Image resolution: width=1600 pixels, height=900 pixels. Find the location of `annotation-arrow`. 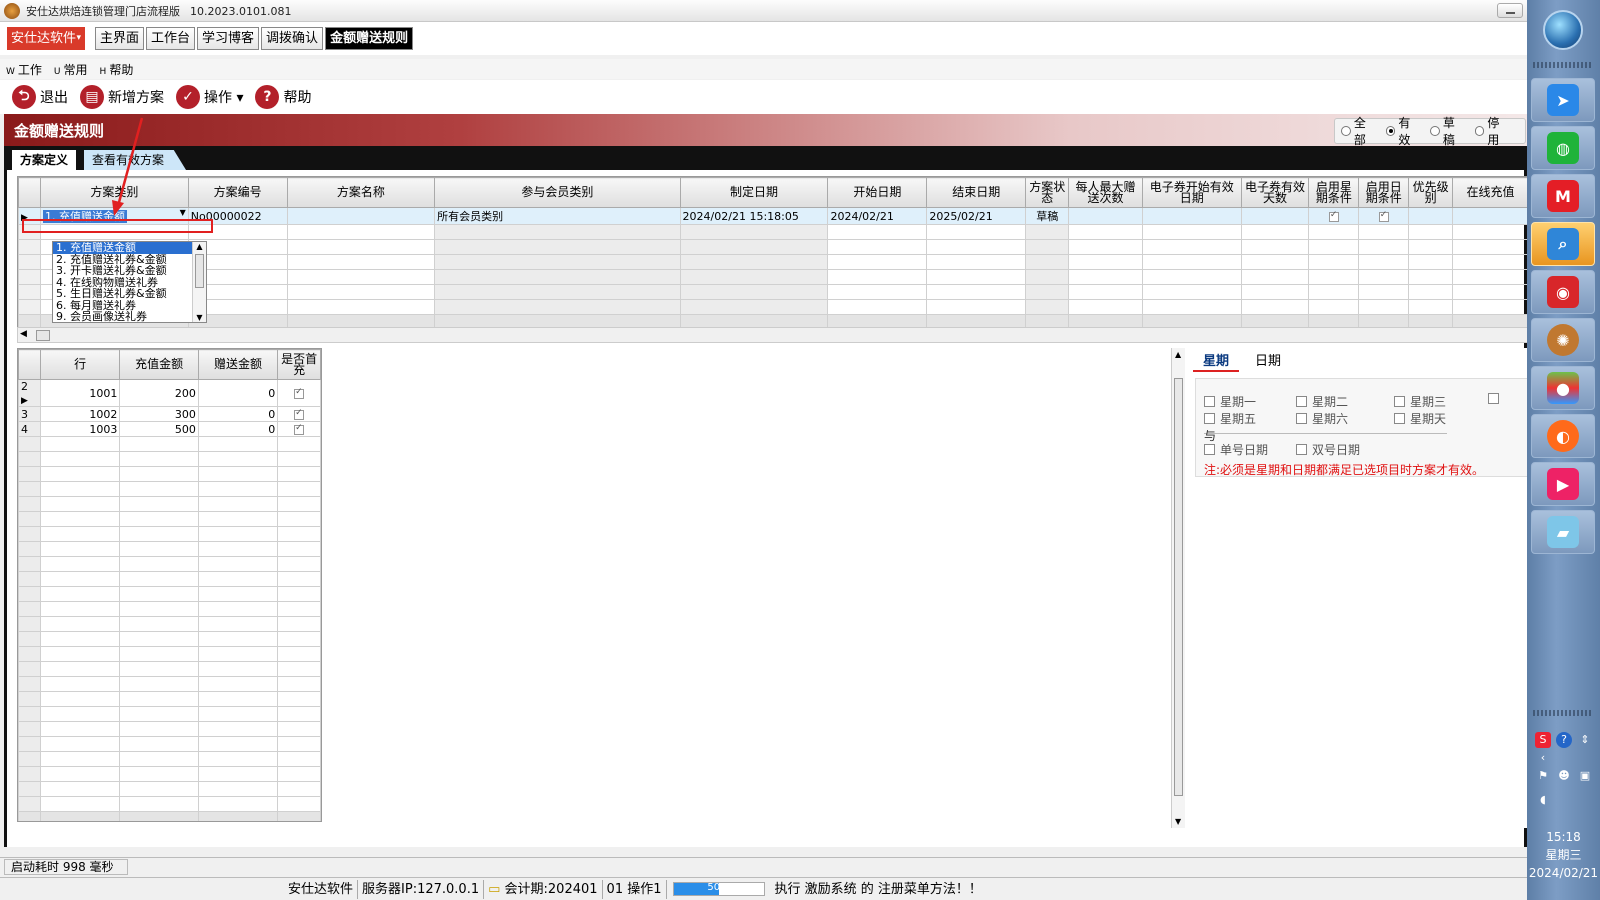

annotation-arrow is located at coordinates (128, 166).